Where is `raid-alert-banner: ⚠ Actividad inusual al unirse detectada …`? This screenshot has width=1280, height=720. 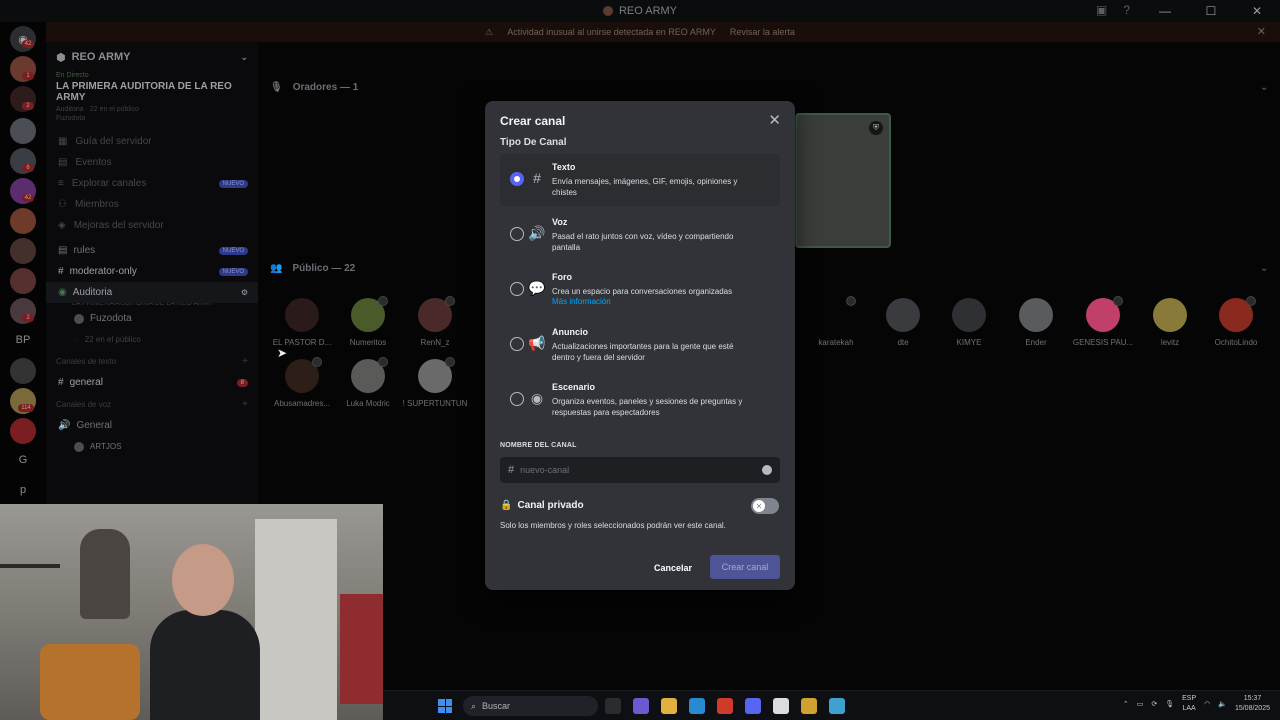
raid-alert-banner: ⚠ Actividad inusual al unirse detectada … is located at coordinates (640, 32).